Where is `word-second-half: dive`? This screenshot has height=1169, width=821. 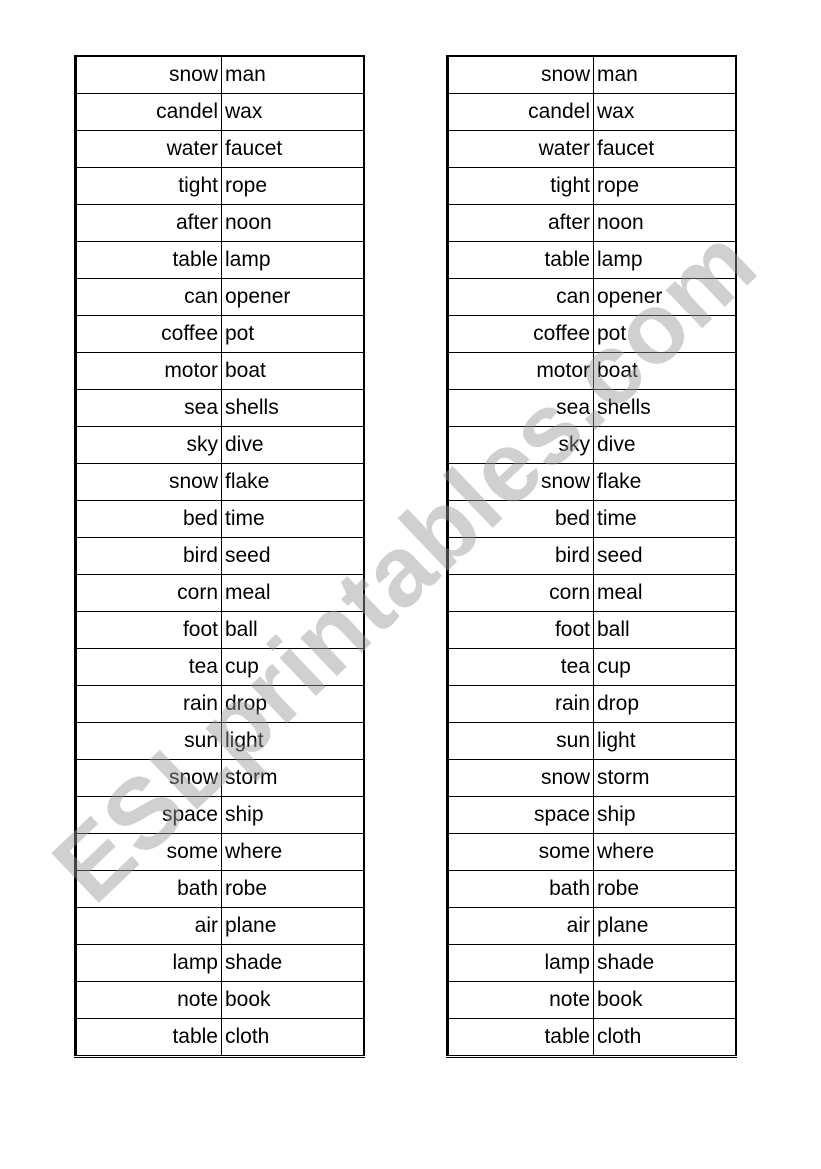
word-second-half: dive is located at coordinates (292, 445).